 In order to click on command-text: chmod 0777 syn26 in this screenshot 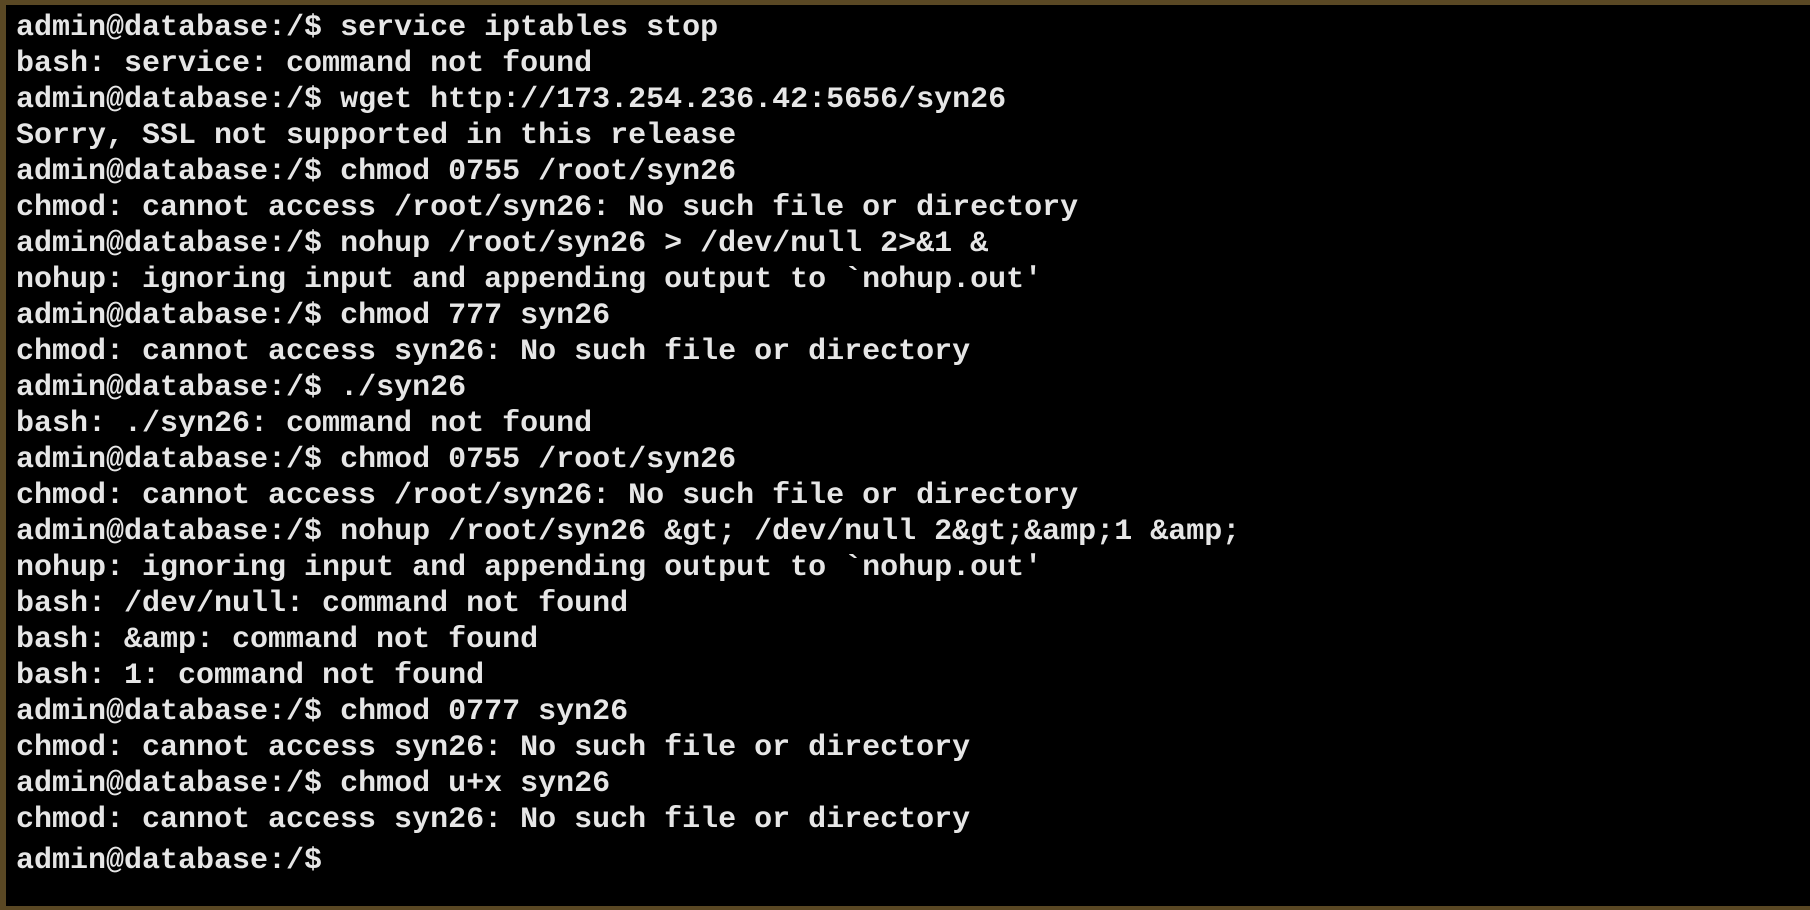, I will do `click(484, 712)`.